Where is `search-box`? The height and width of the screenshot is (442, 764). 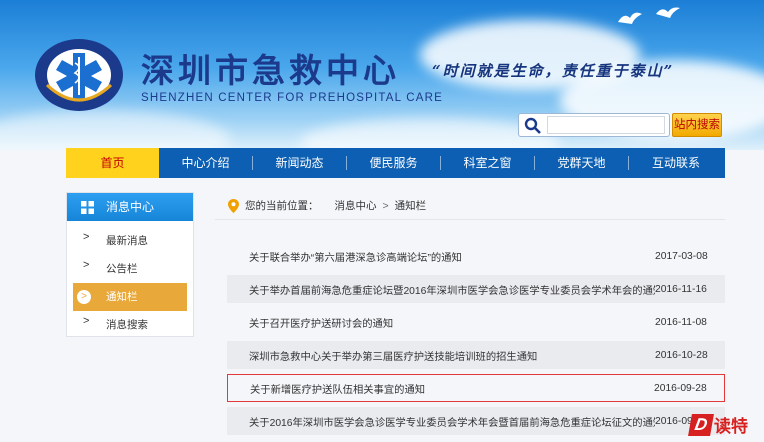 search-box is located at coordinates (594, 125).